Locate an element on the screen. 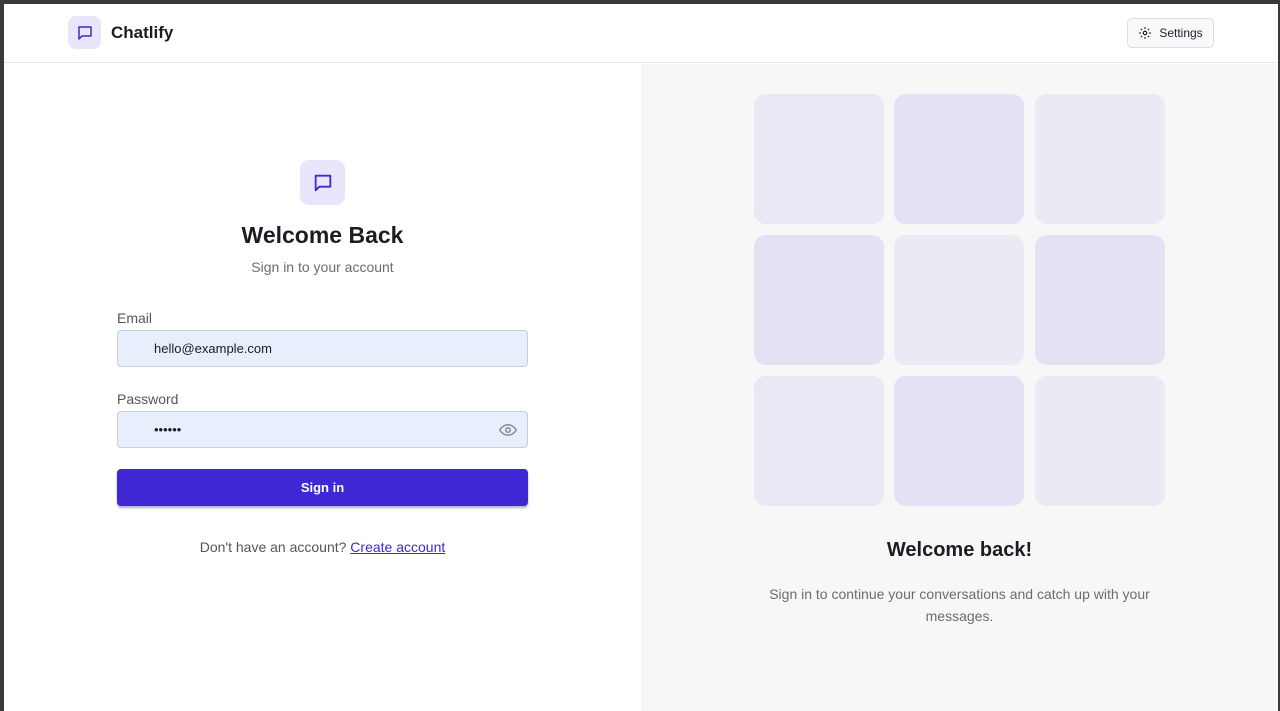  settings-label: Settings is located at coordinates (1181, 33).